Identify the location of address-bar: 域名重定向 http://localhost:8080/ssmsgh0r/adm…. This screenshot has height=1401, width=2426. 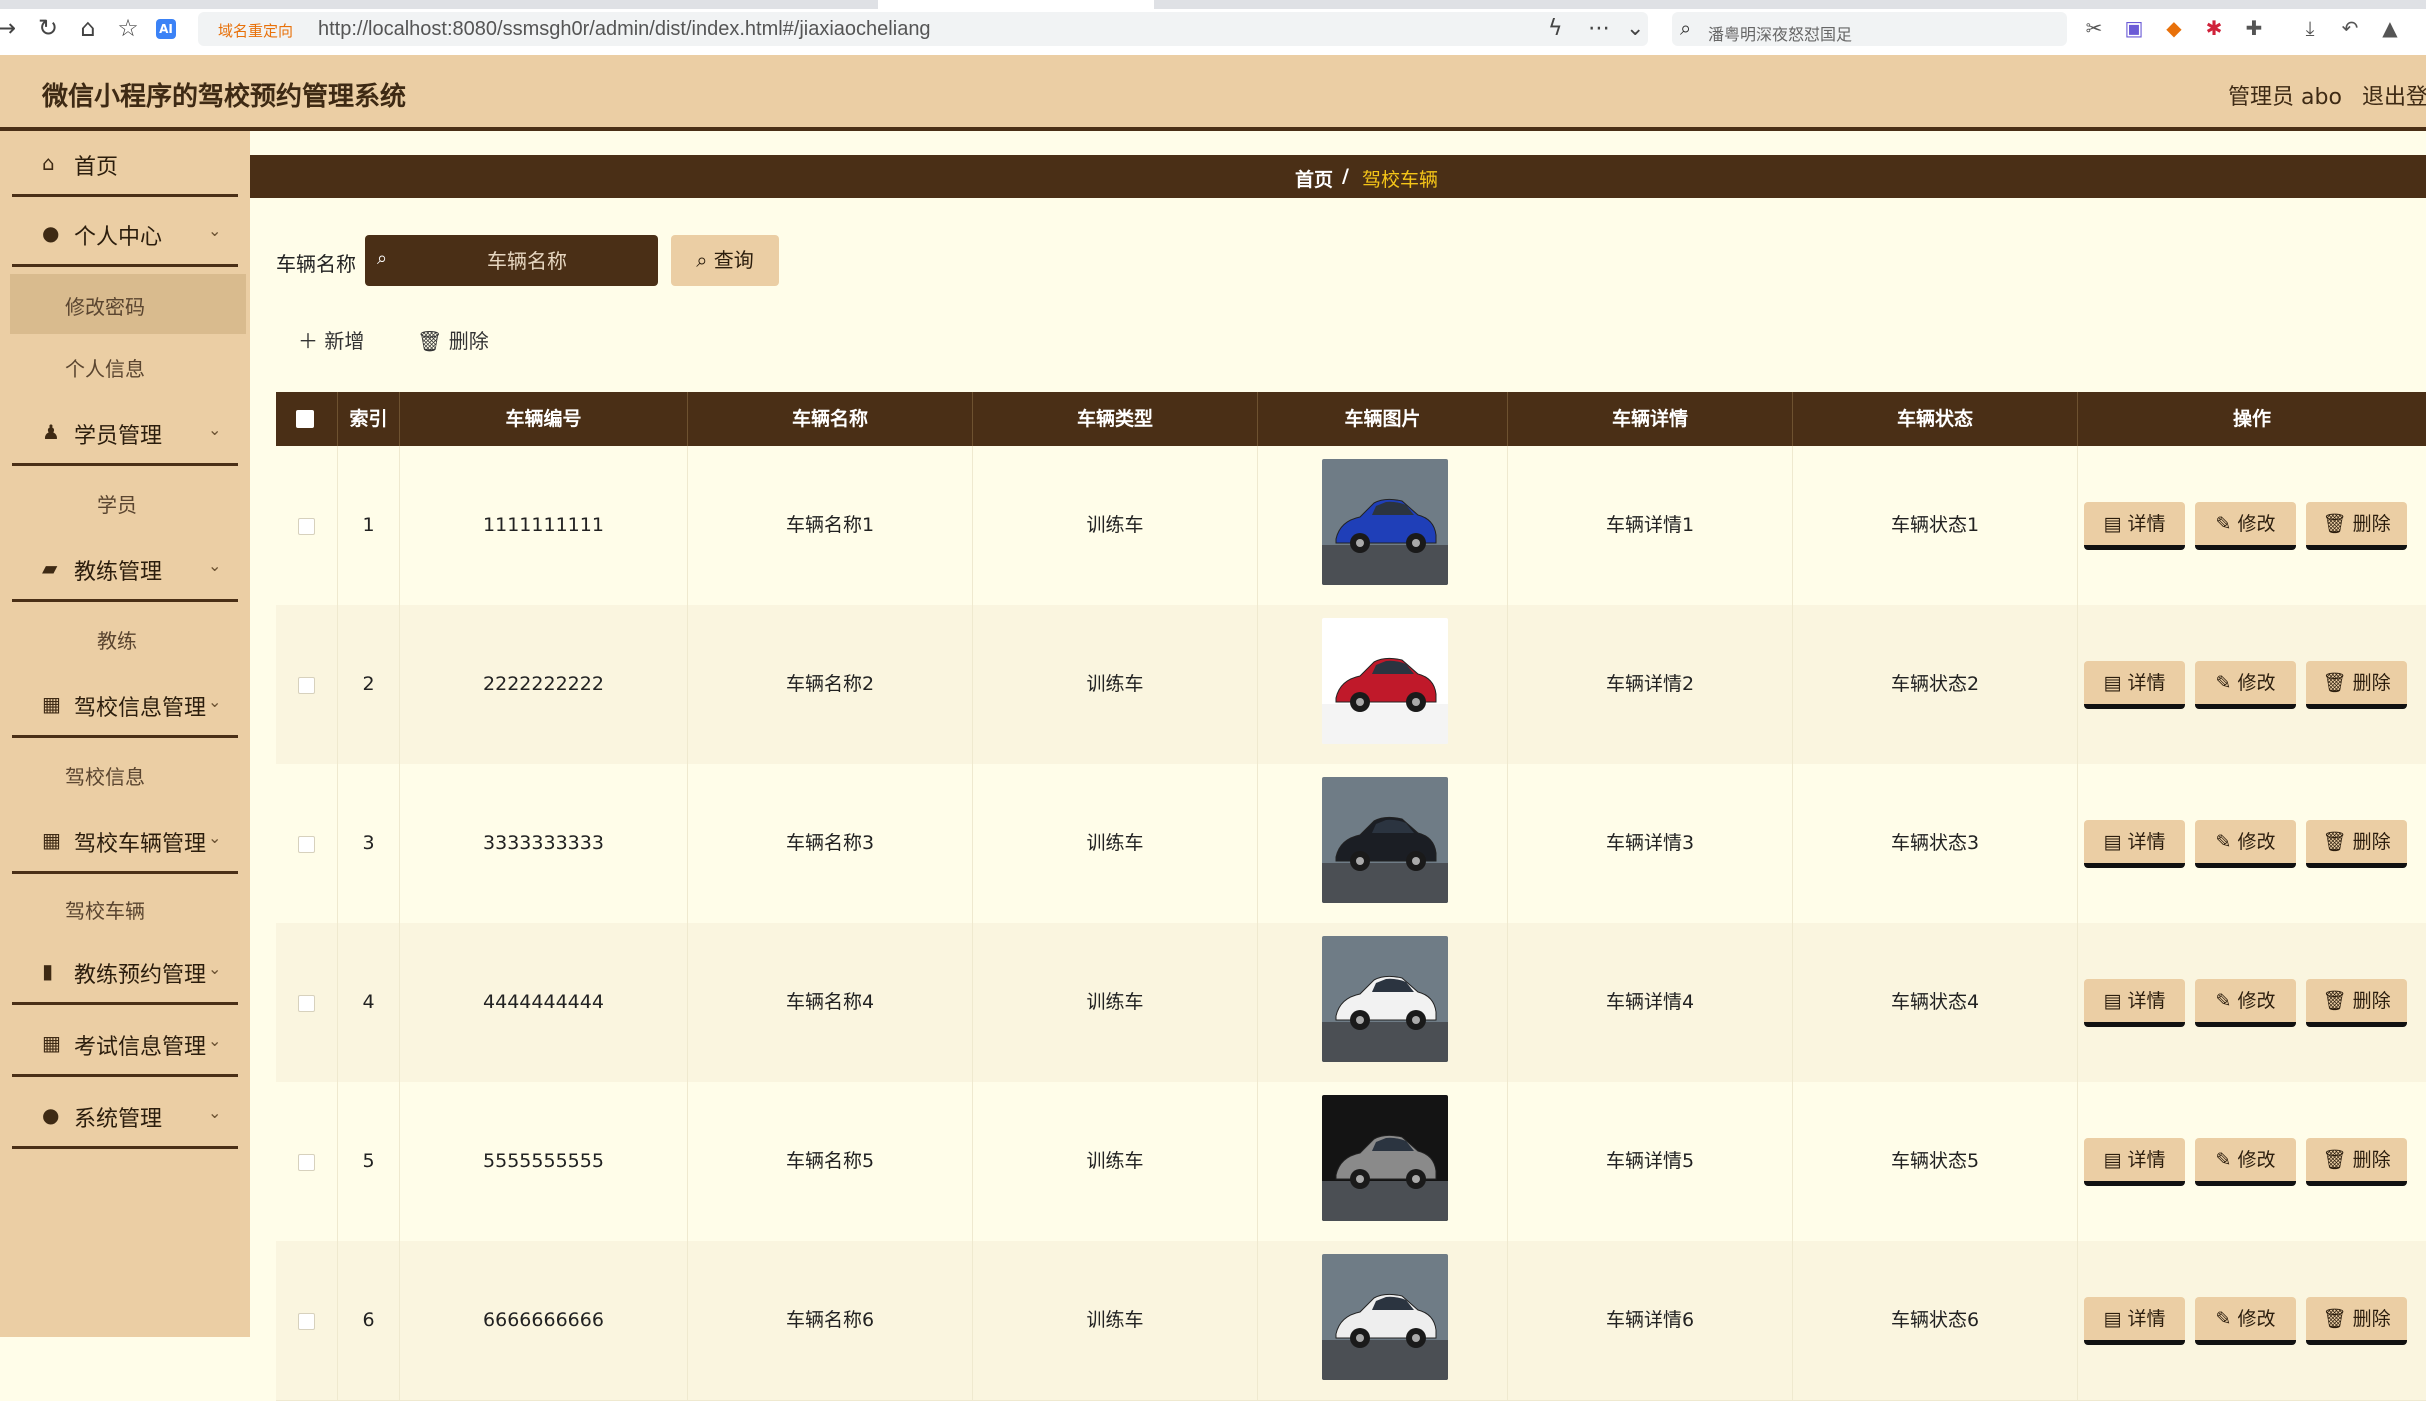
(923, 29).